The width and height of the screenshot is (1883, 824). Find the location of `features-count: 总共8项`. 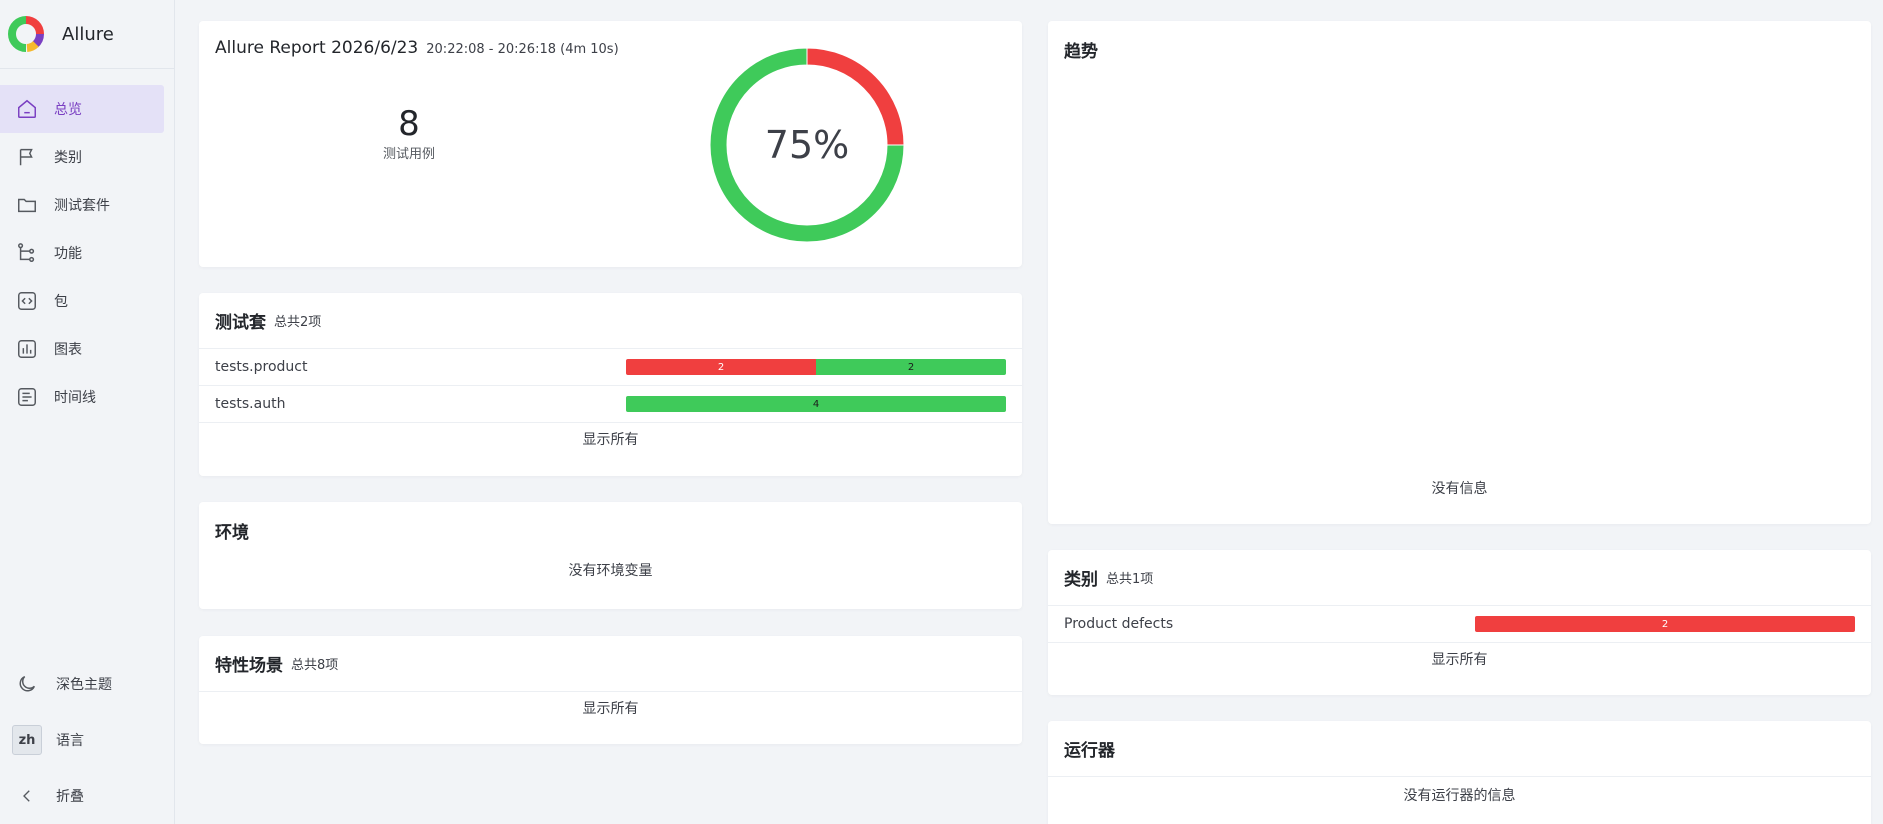

features-count: 总共8项 is located at coordinates (315, 665).